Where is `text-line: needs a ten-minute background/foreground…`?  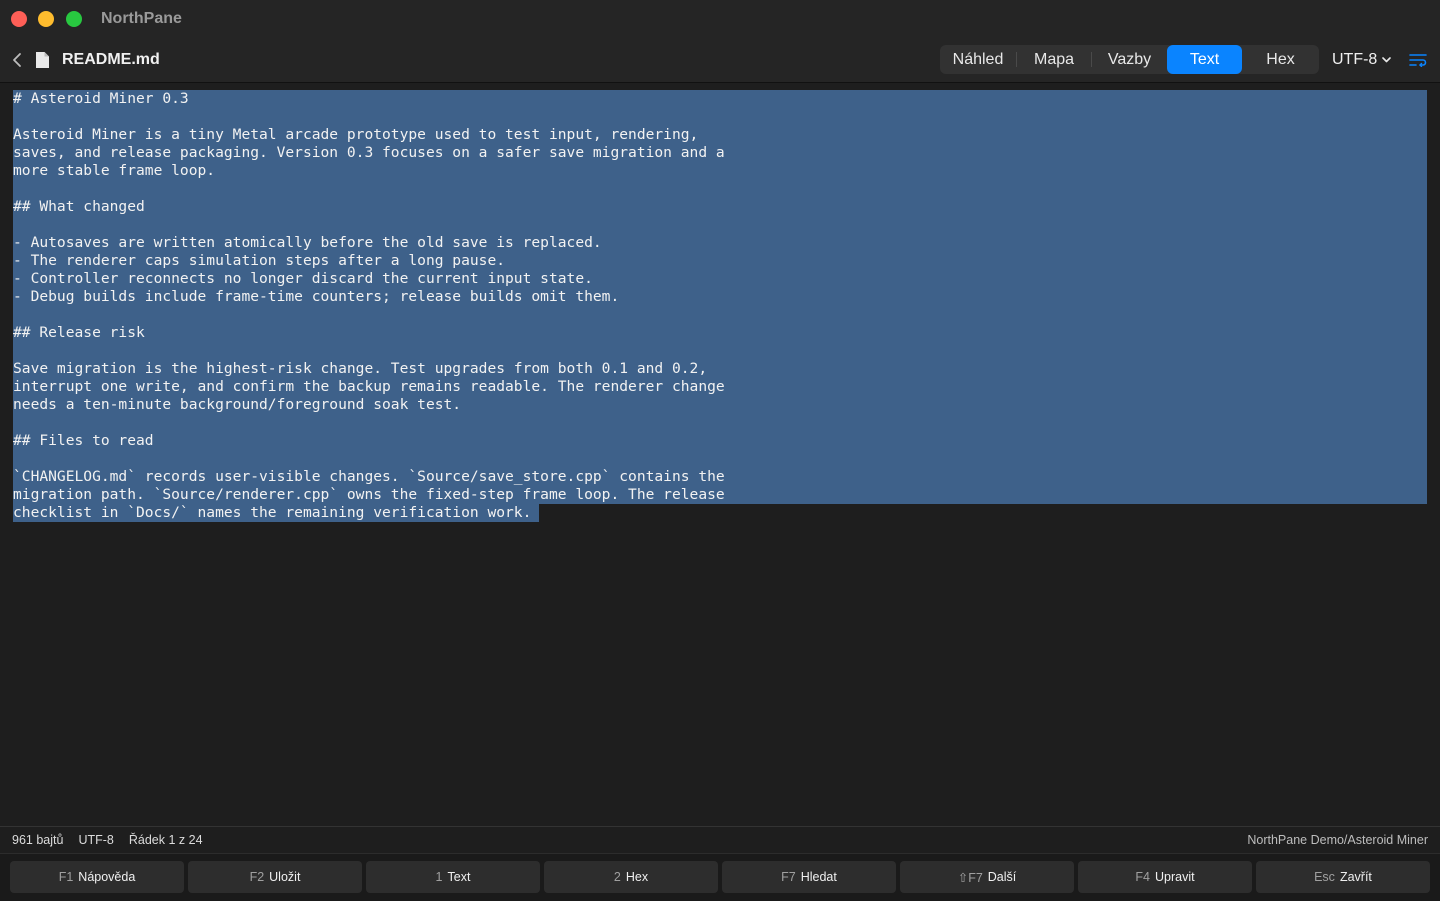
text-line: needs a ten-minute background/foreground… is located at coordinates (237, 404).